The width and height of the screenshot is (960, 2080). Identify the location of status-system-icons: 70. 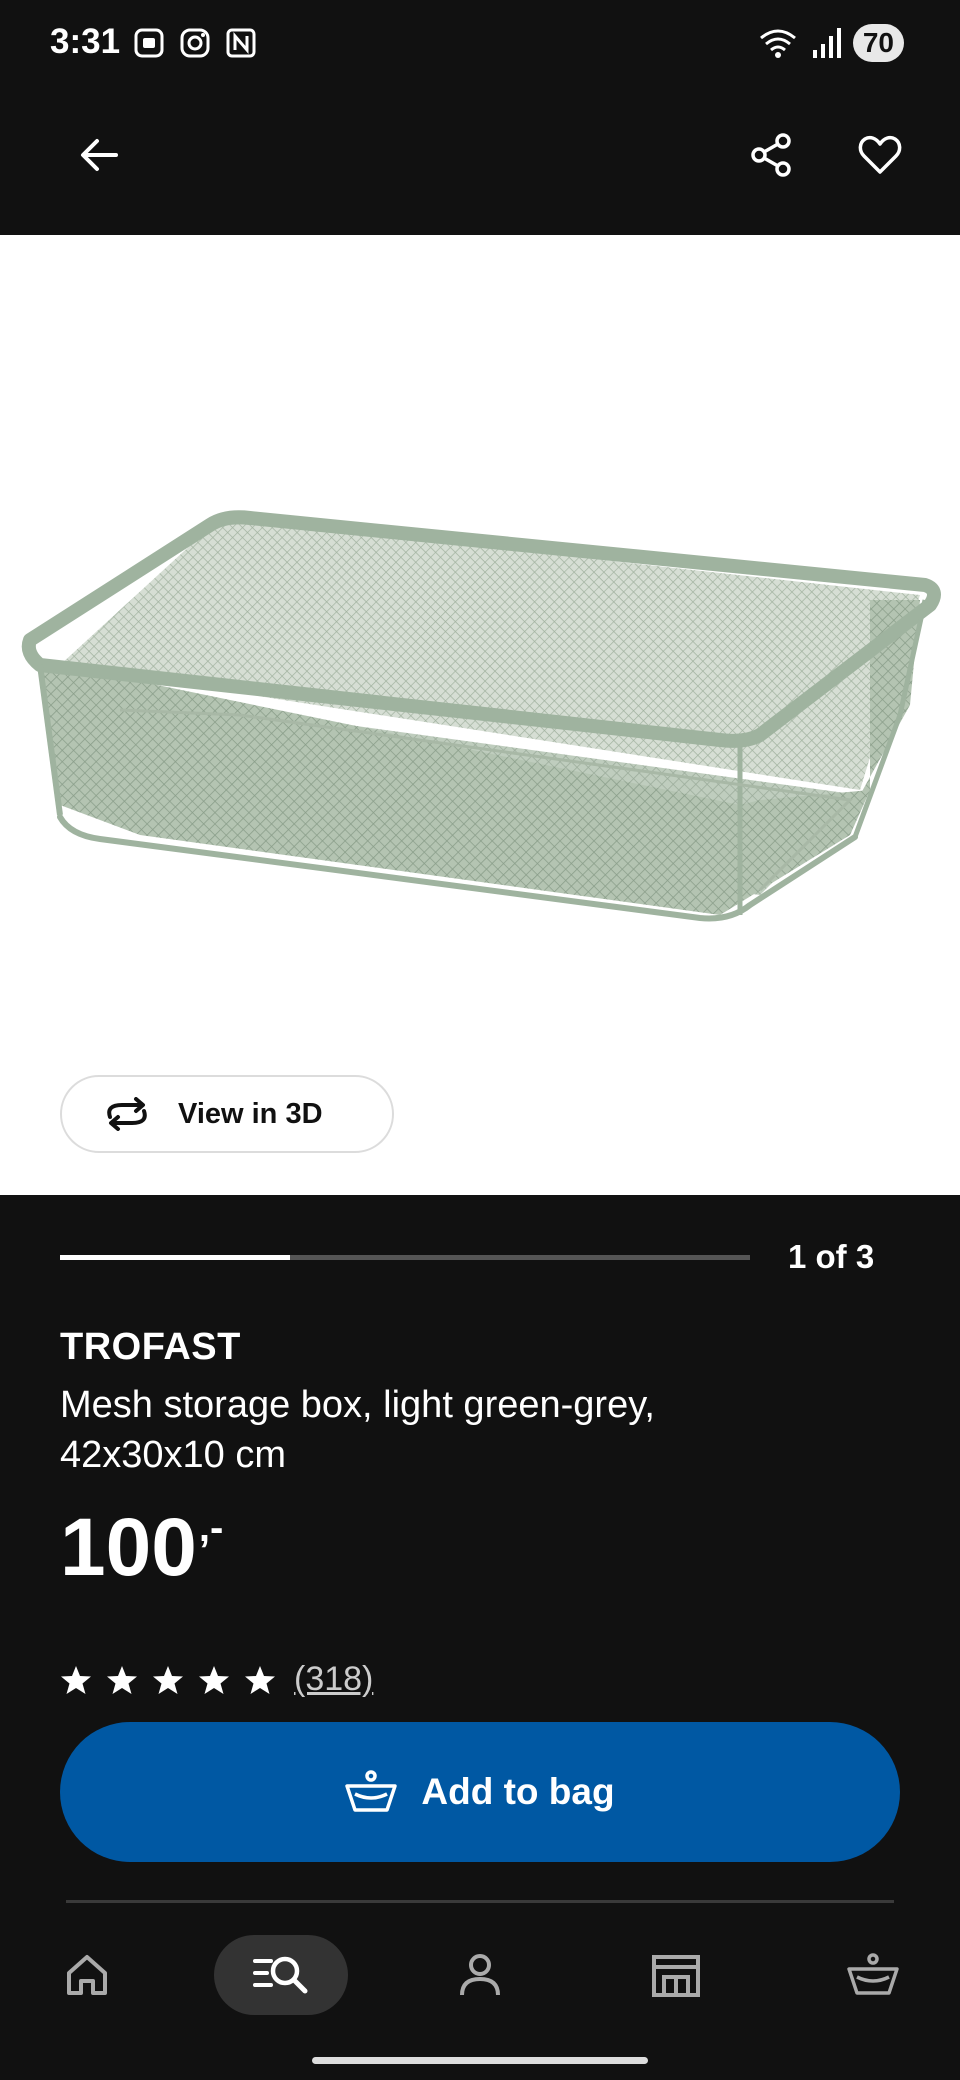
(830, 43).